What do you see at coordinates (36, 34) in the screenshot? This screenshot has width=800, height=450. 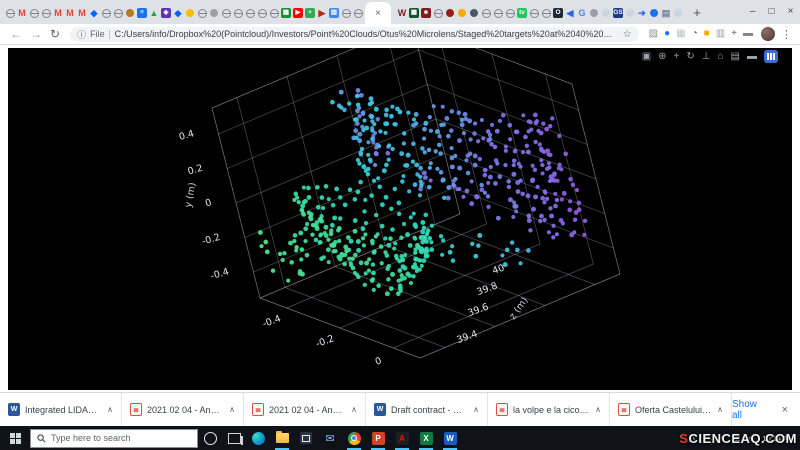 I see `forward-icon: →` at bounding box center [36, 34].